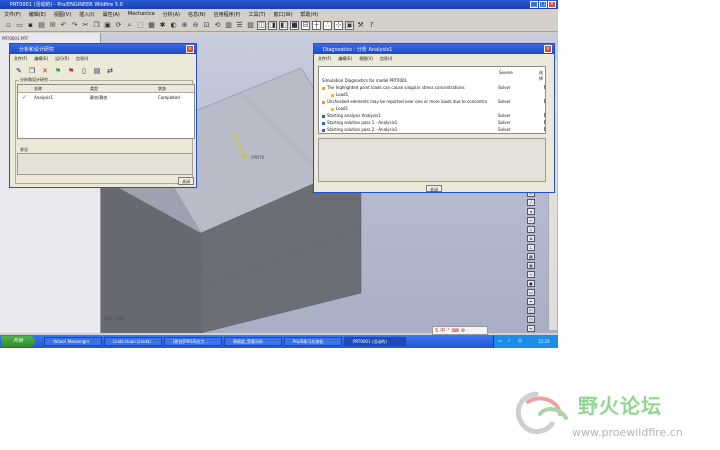  What do you see at coordinates (448, 331) in the screenshot?
I see `punctuation-icon: °` at bounding box center [448, 331].